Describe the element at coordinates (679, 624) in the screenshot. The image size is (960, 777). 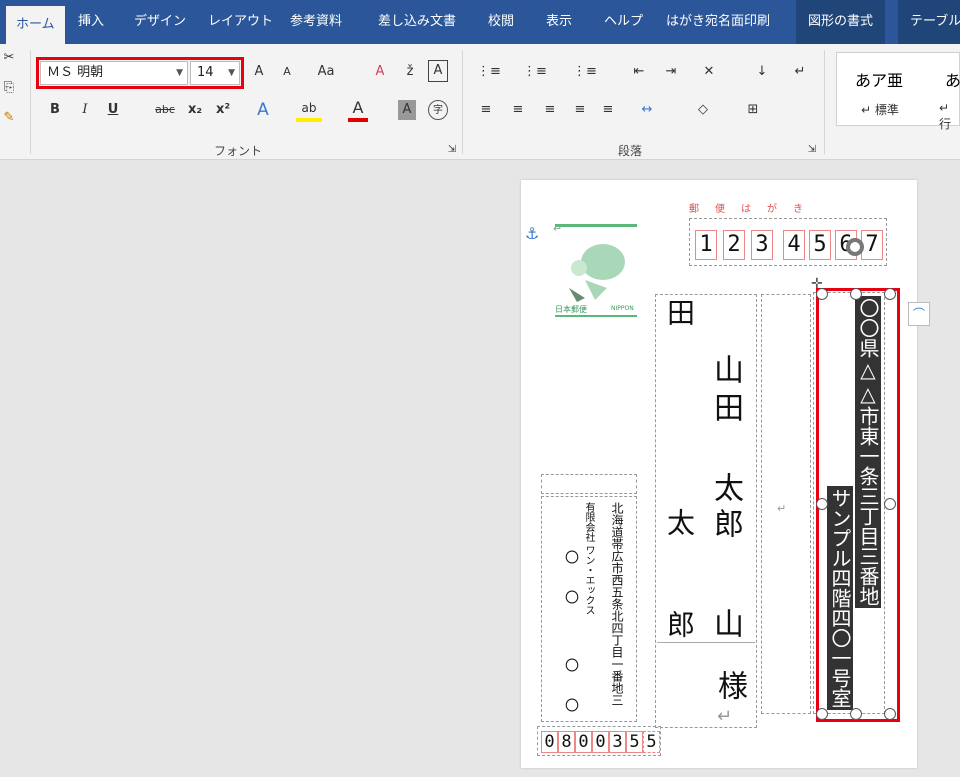
I see `recipient-family-char: 郎` at that location.